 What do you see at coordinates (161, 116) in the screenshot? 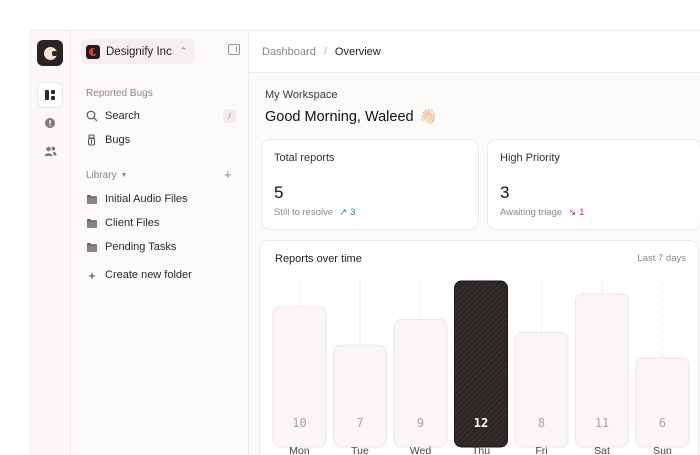
I see `sidebar-item-search: Search /` at bounding box center [161, 116].